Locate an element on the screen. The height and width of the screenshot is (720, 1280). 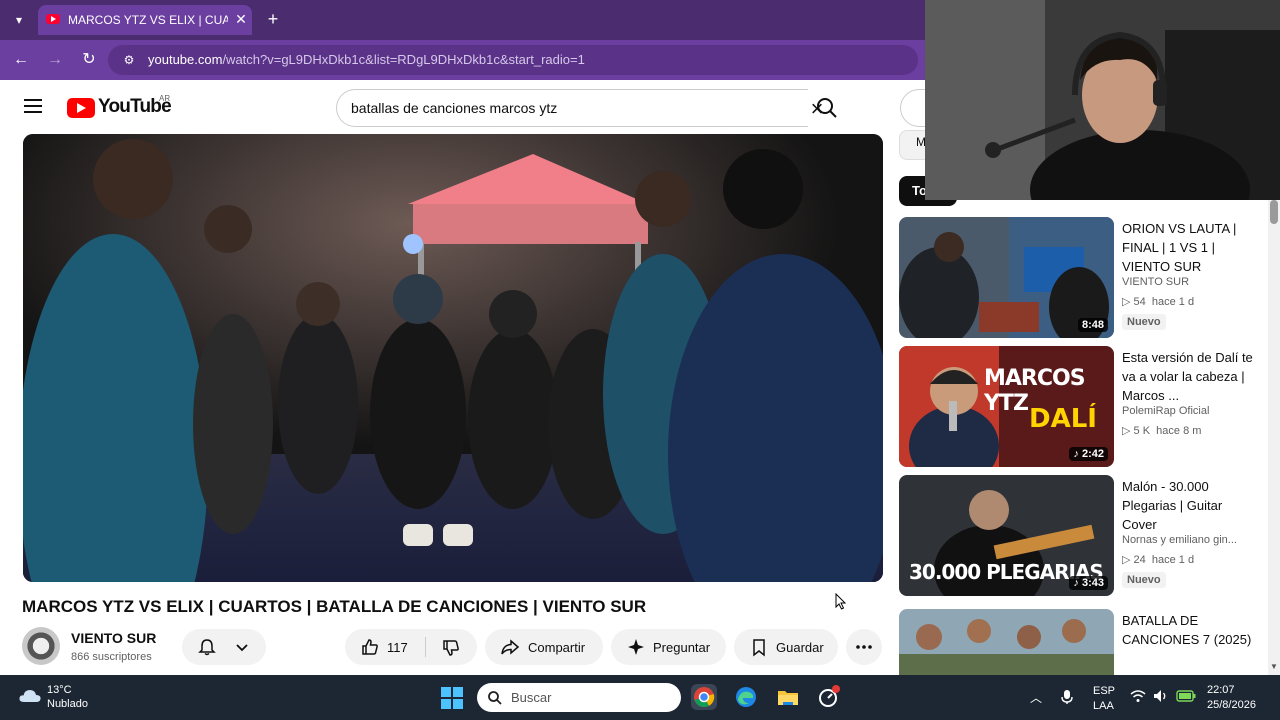
app-taskbar-icon is located at coordinates (829, 697).